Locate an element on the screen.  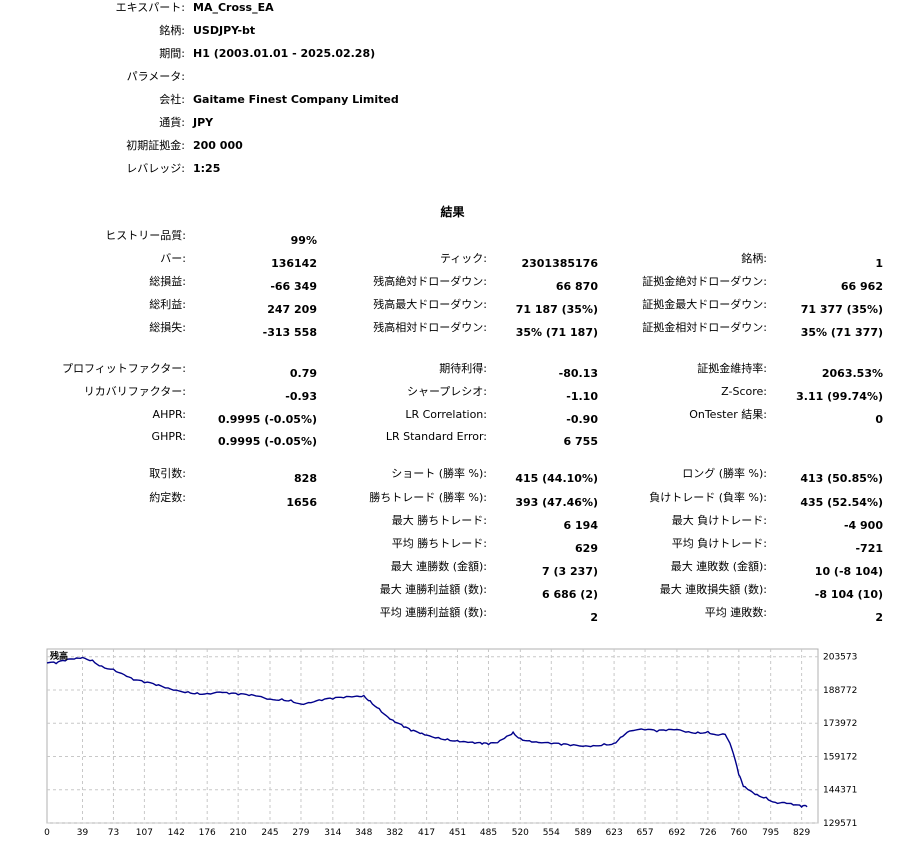
stat-value: 6 755 is located at coordinates (580, 441).